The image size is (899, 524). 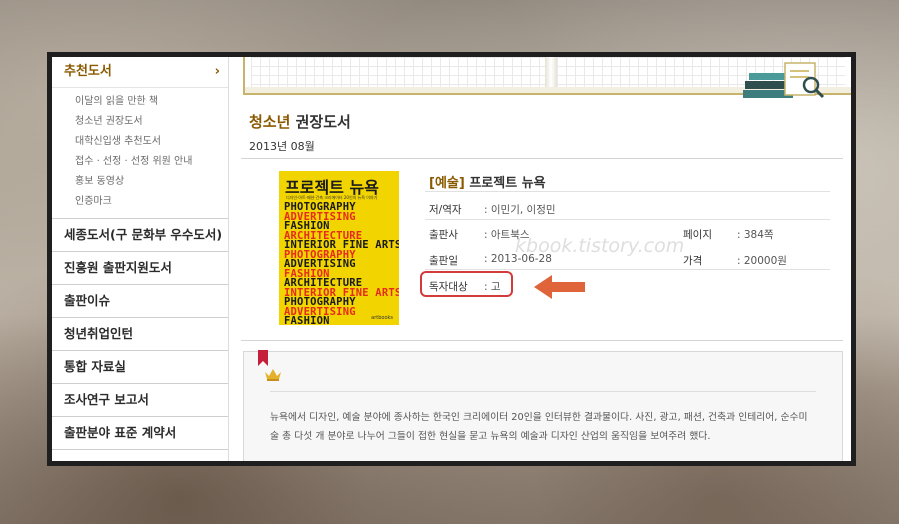 What do you see at coordinates (762, 261) in the screenshot?
I see `price-value: : 20000원` at bounding box center [762, 261].